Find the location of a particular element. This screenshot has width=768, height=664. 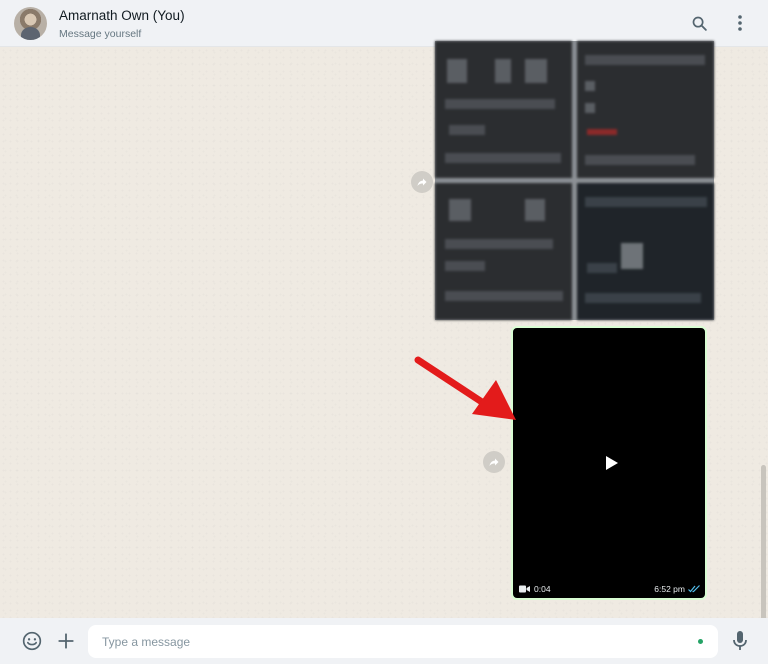

video-info: 0:04 is located at coordinates (535, 589).